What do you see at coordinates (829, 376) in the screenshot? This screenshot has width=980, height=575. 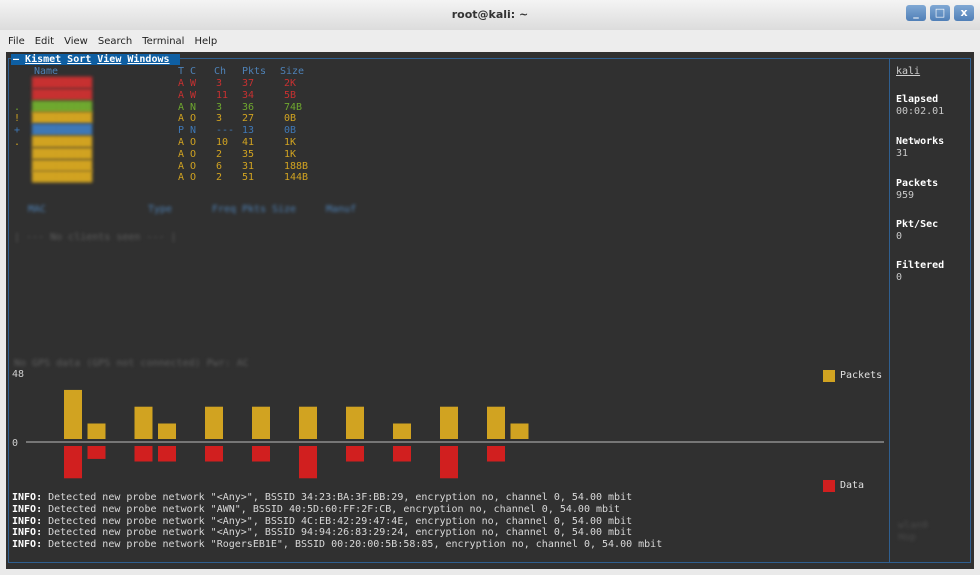 I see `legend-packets-swatch` at bounding box center [829, 376].